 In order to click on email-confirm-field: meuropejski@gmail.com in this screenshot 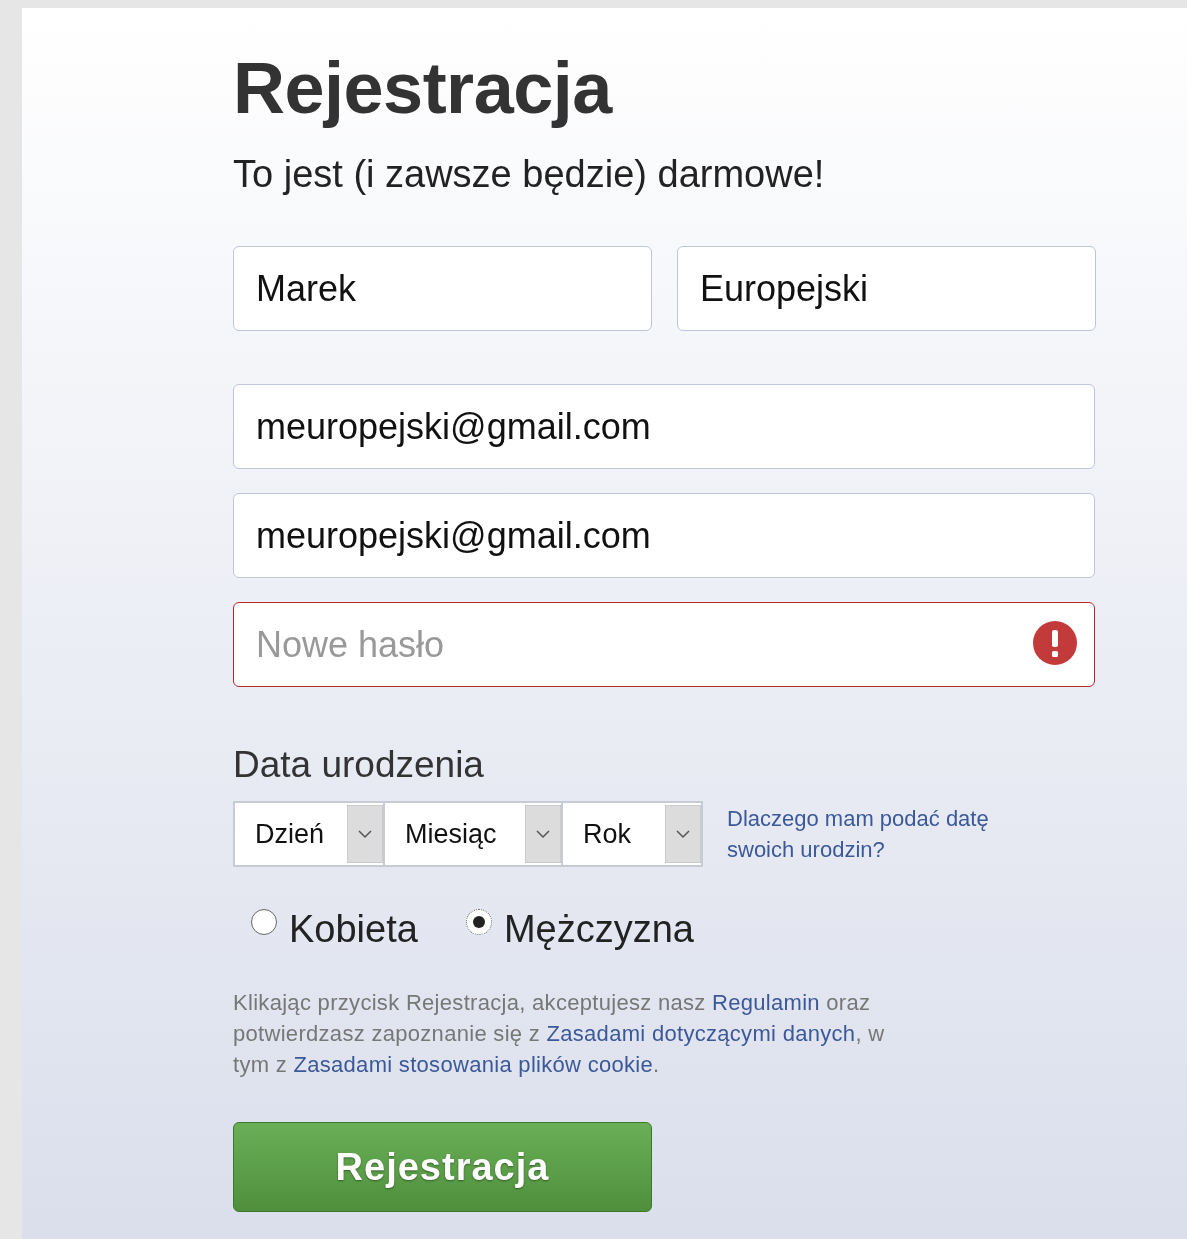, I will do `click(664, 535)`.